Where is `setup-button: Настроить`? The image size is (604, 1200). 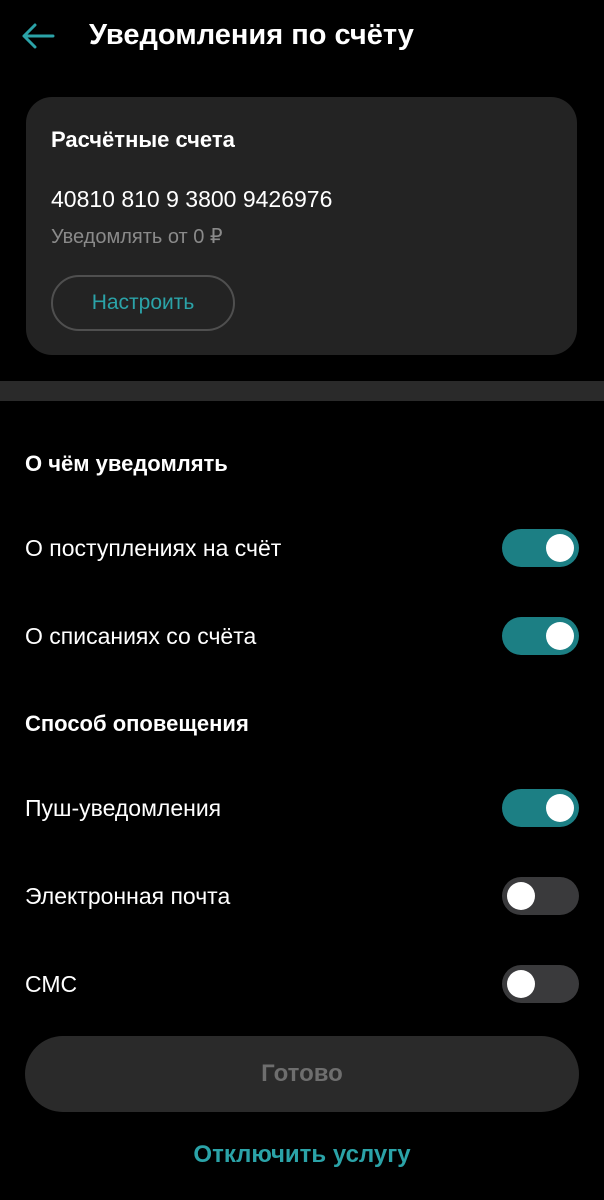
setup-button: Настроить is located at coordinates (143, 303).